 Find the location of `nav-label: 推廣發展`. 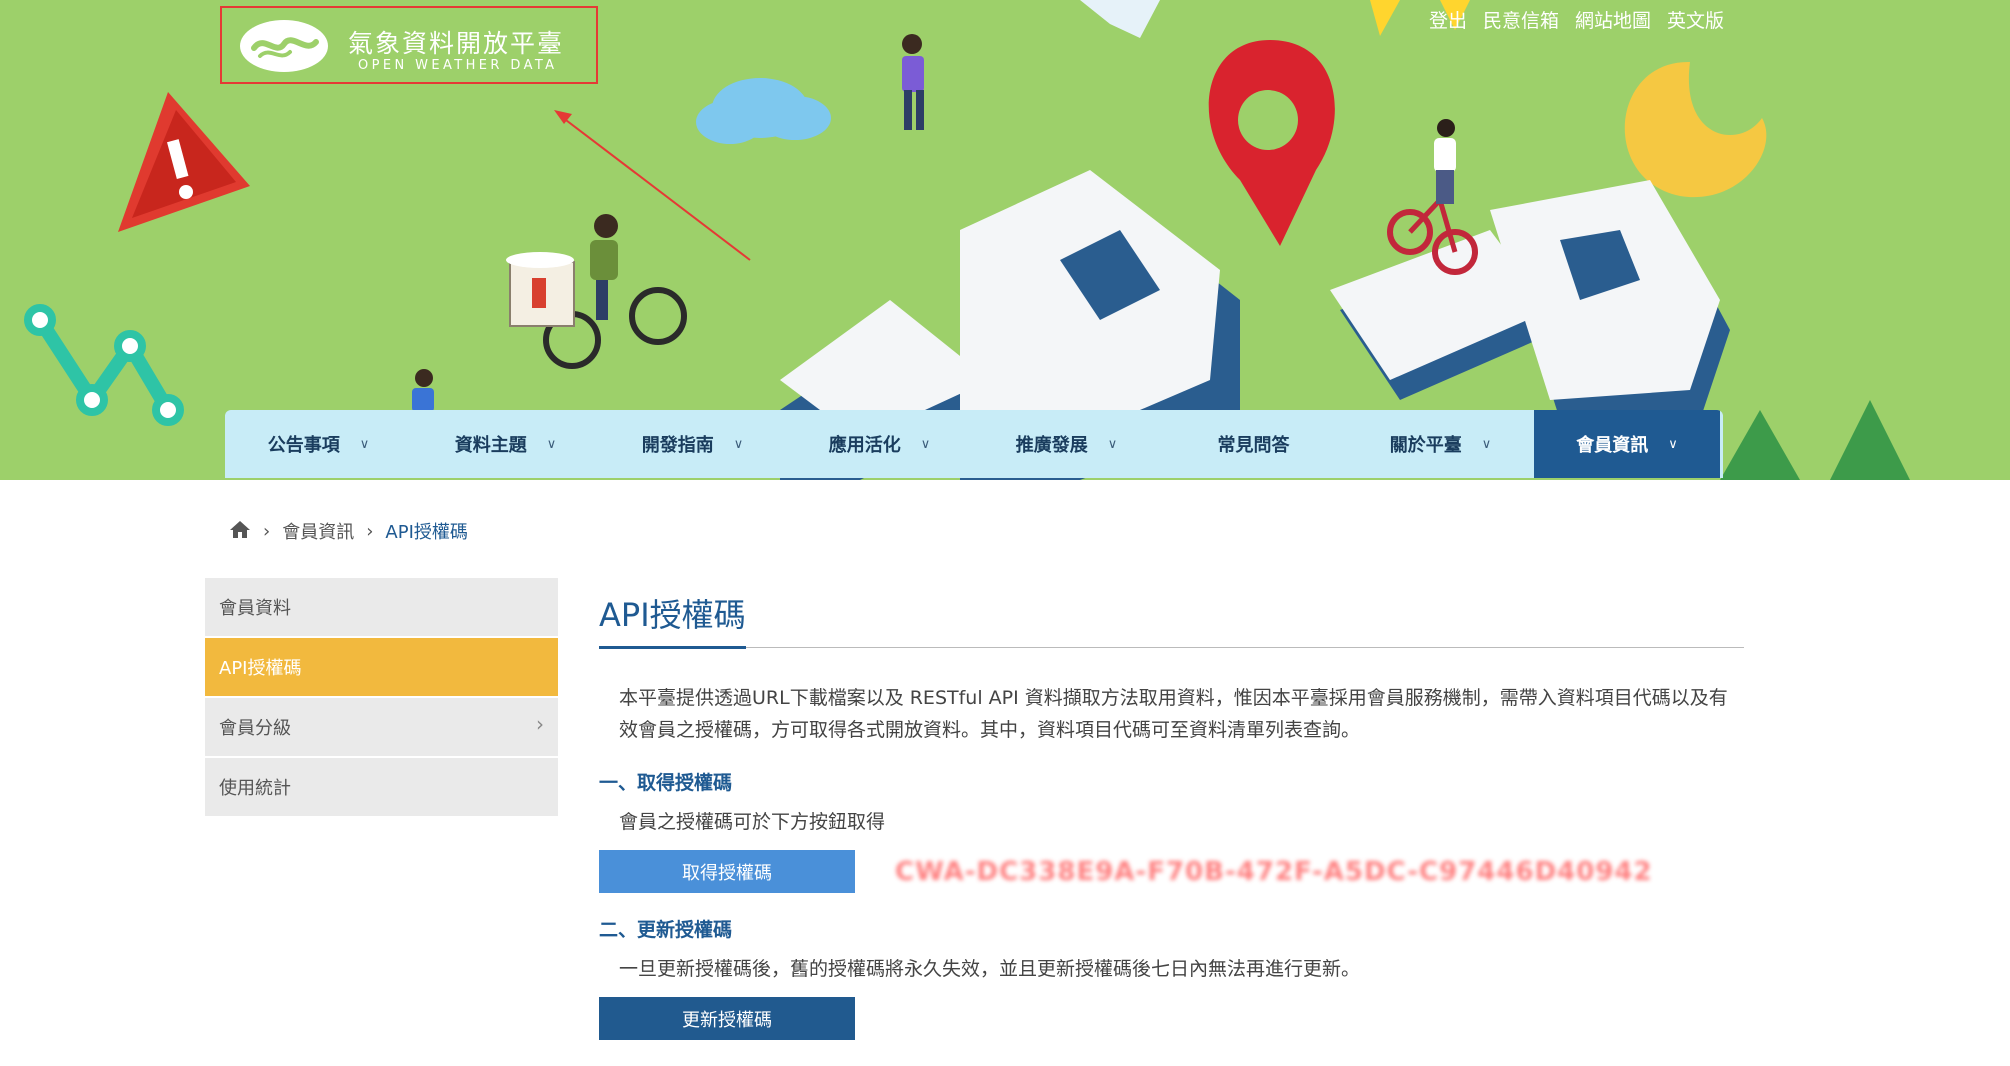

nav-label: 推廣發展 is located at coordinates (1051, 445).